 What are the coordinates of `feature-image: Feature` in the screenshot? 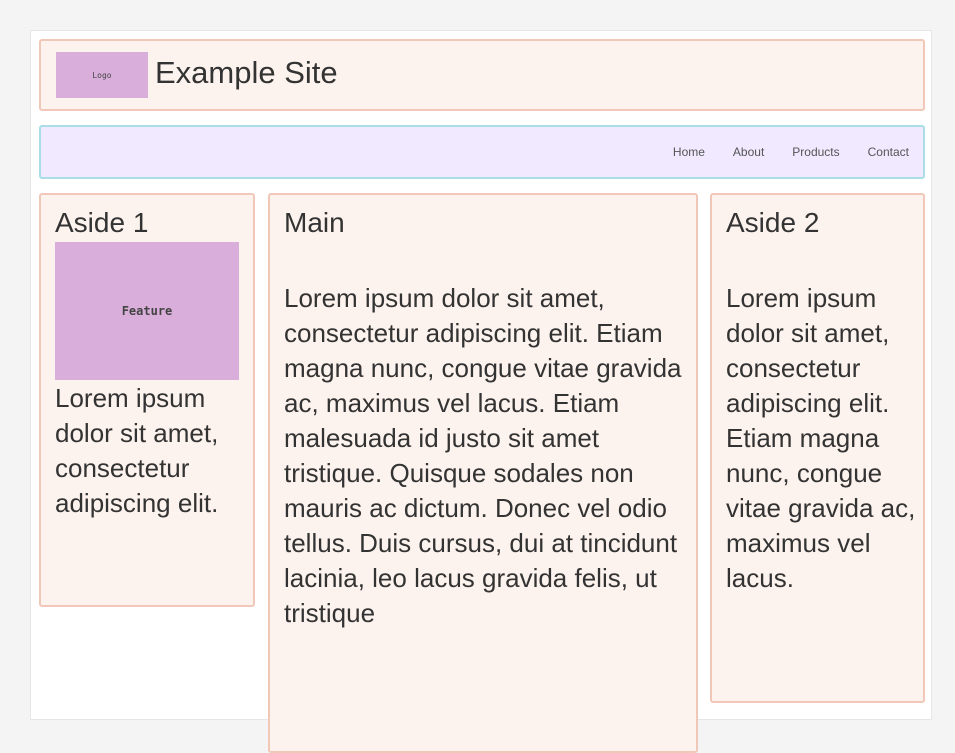 It's located at (147, 311).